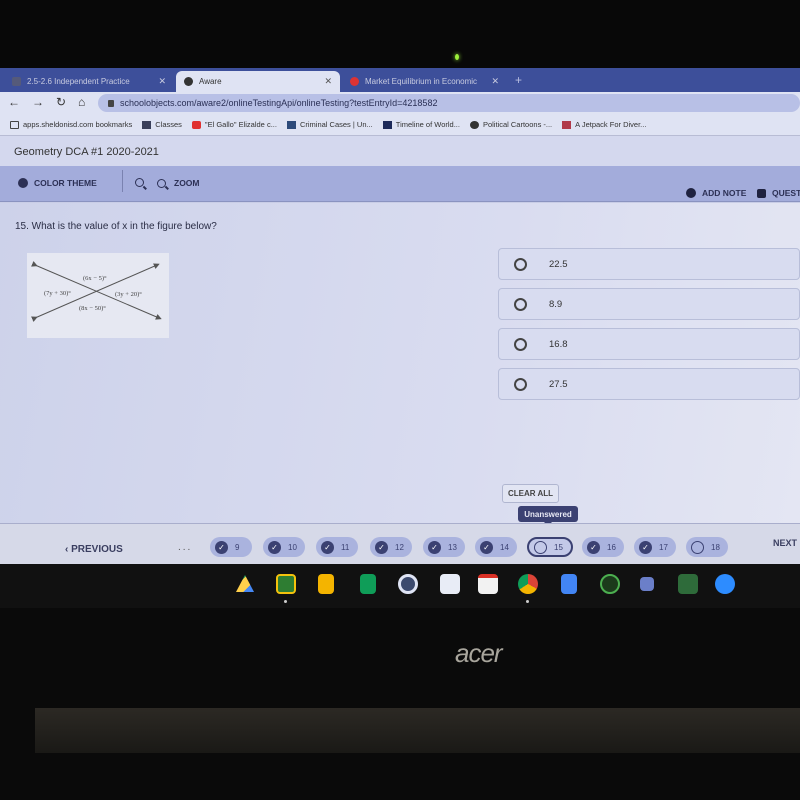 The height and width of the screenshot is (800, 800). Describe the element at coordinates (61, 102) in the screenshot. I see `reload-icon: ↻` at that location.